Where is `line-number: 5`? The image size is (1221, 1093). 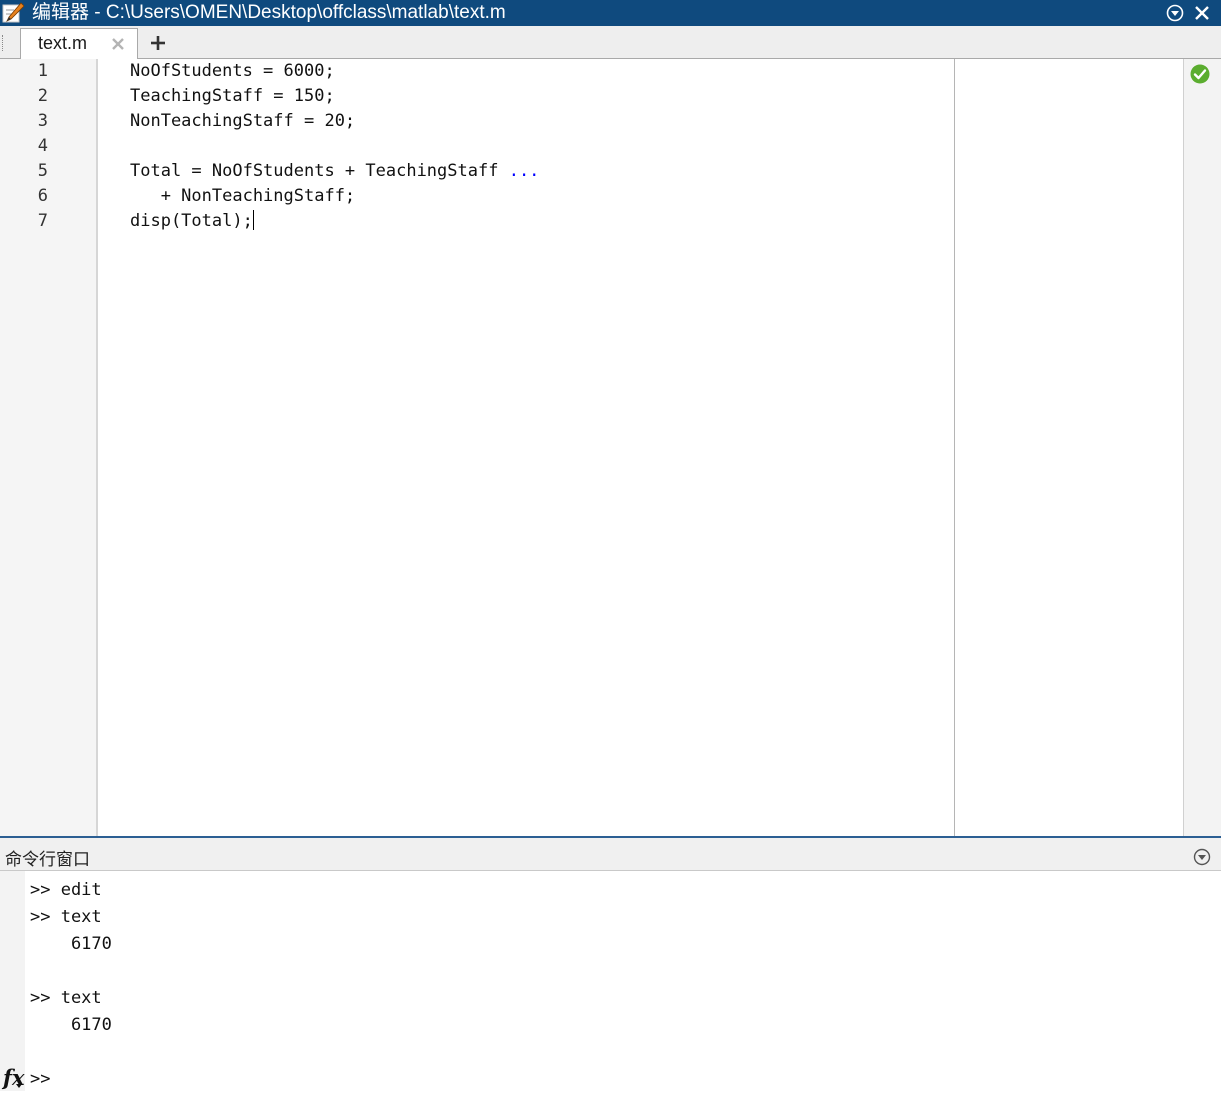
line-number: 5 is located at coordinates (42, 171).